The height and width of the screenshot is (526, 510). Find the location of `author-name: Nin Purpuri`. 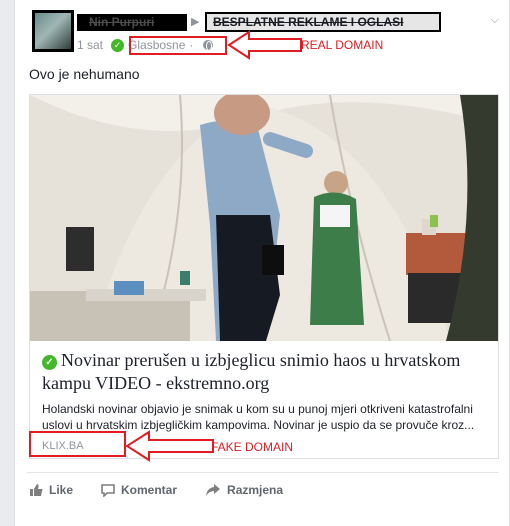

author-name: Nin Purpuri is located at coordinates (132, 22).